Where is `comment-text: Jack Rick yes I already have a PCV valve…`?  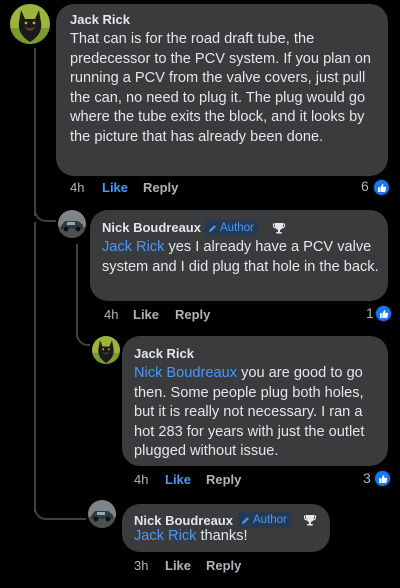
comment-text: Jack Rick yes I already have a PCV valve… is located at coordinates (243, 257).